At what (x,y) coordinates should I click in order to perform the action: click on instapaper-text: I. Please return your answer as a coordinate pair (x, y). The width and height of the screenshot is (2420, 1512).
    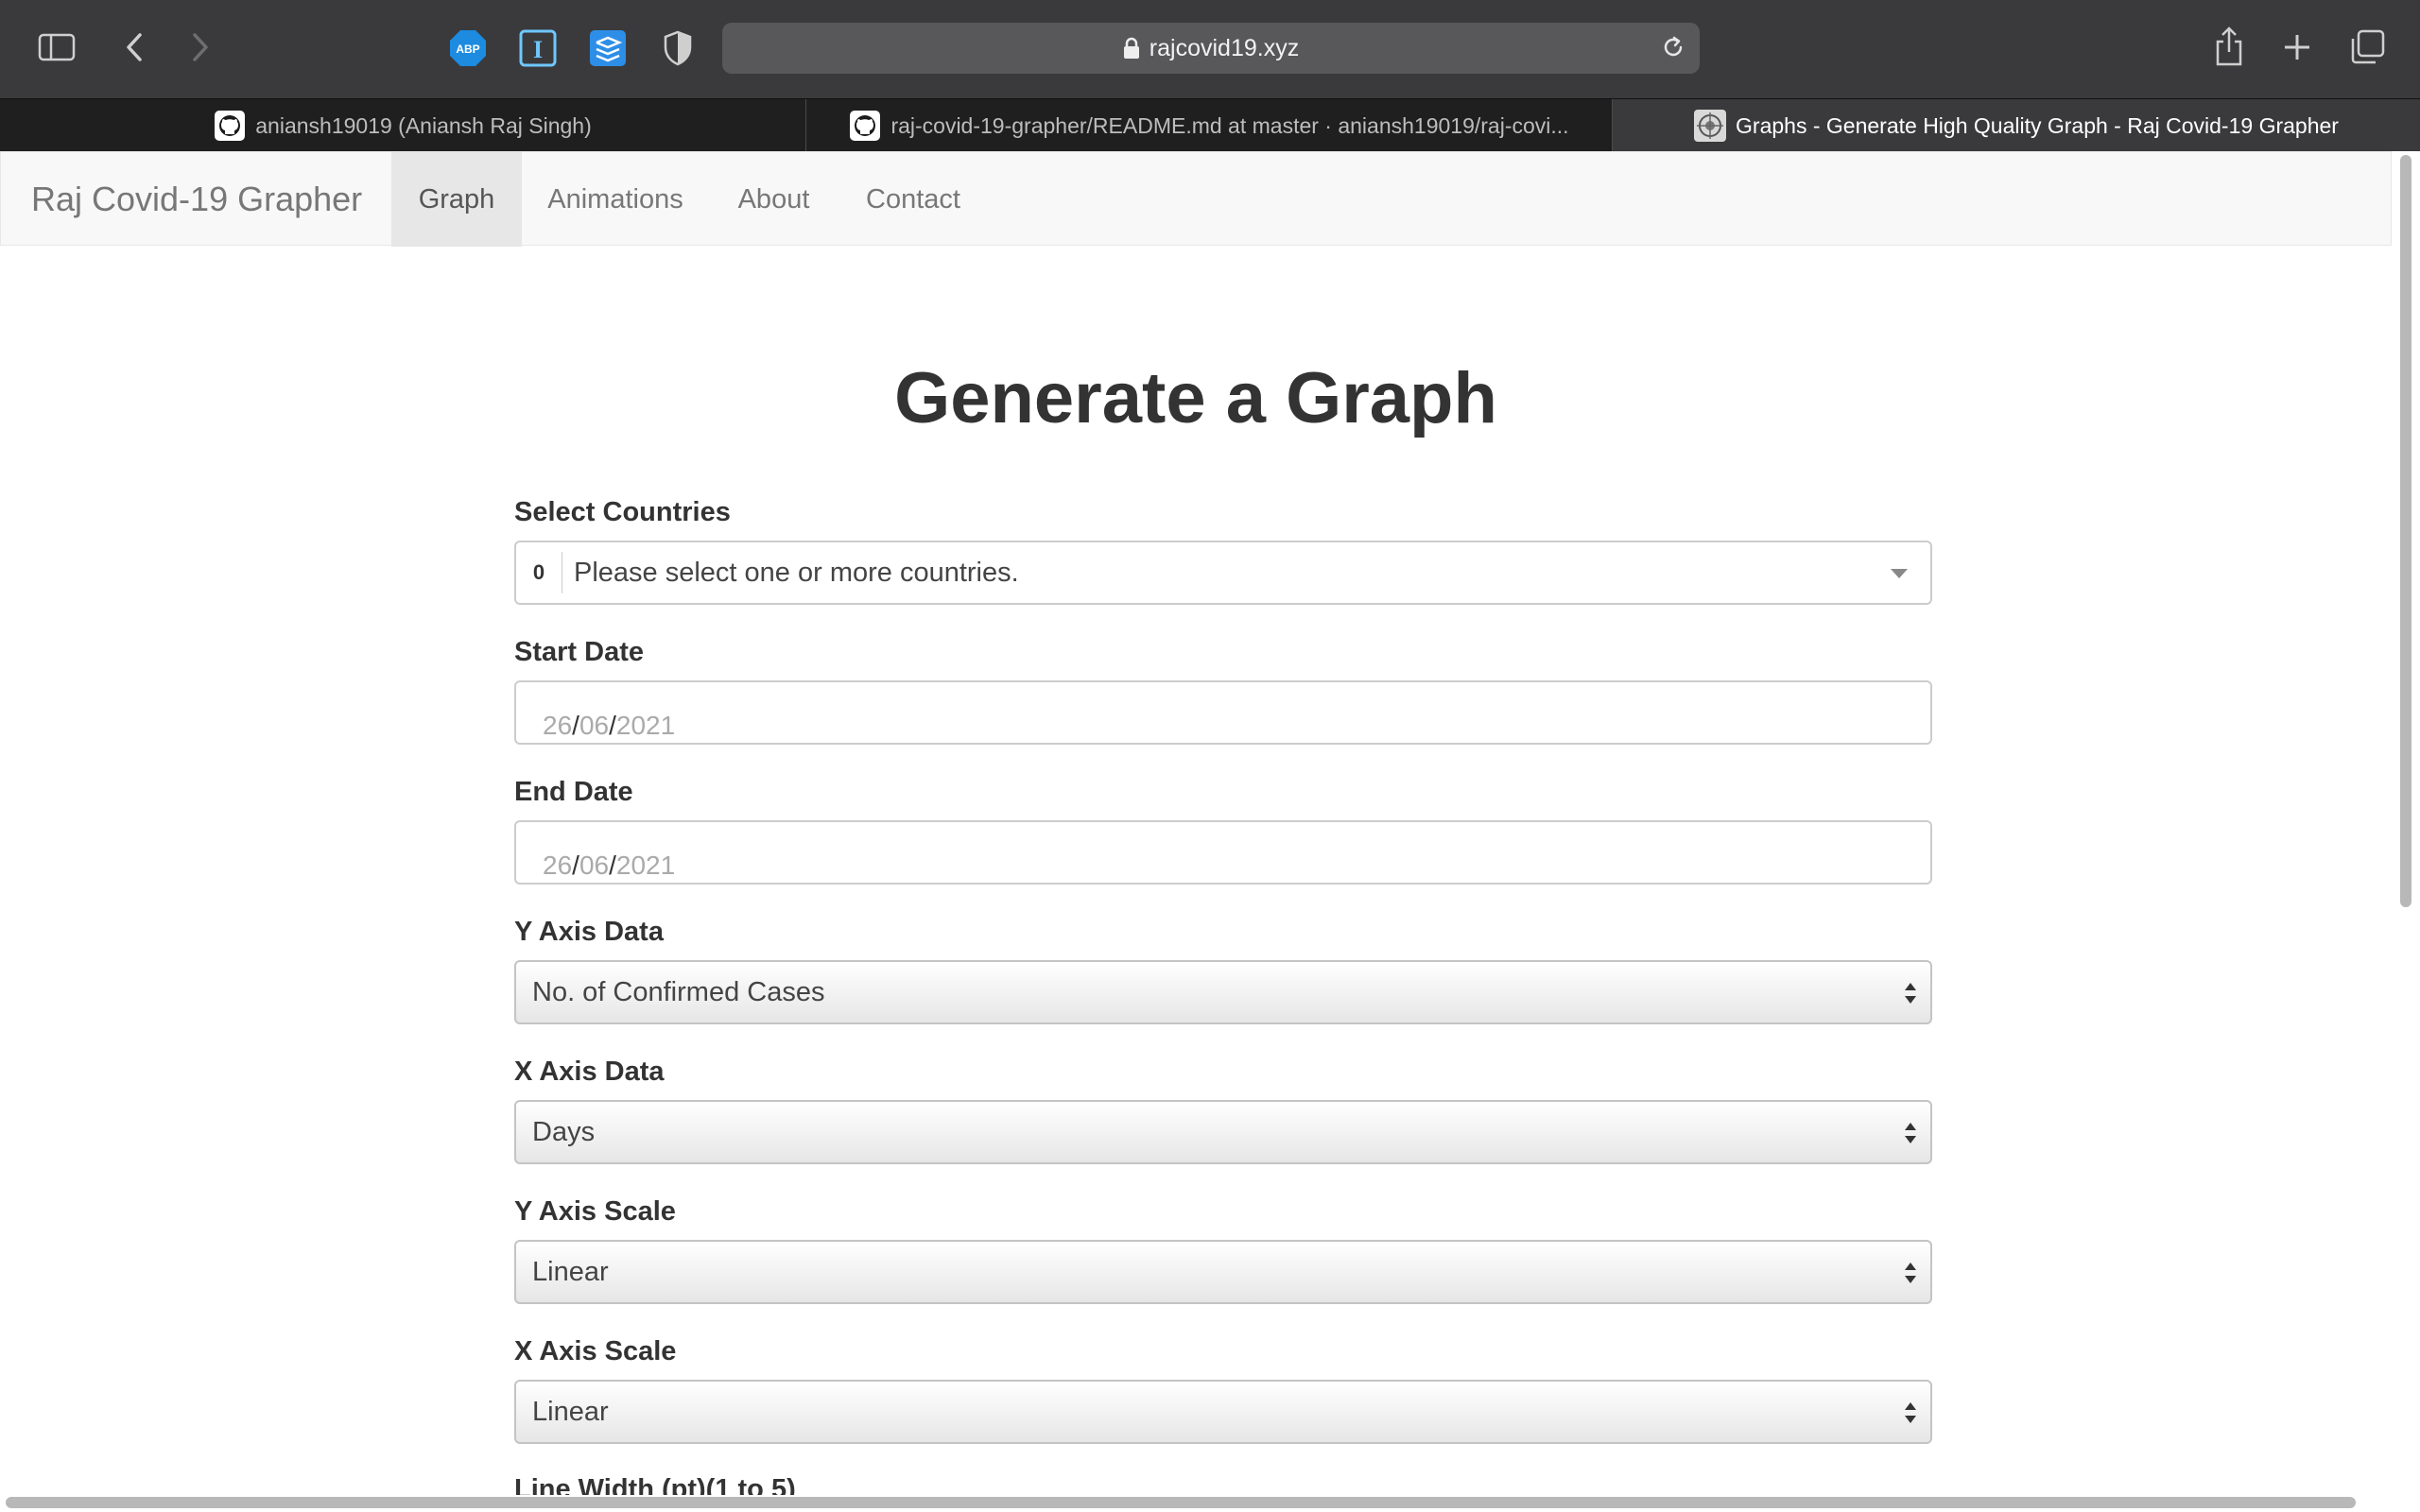
    Looking at the image, I should click on (538, 49).